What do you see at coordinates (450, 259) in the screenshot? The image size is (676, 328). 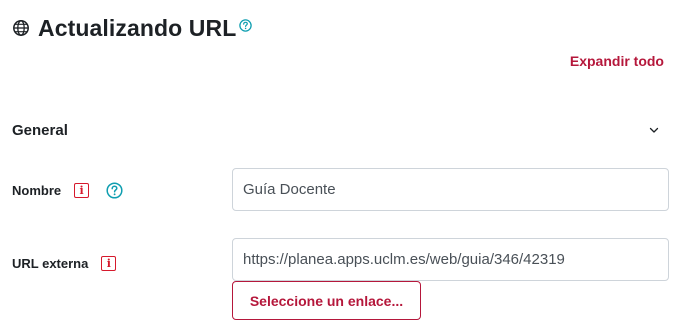 I see `external-url-field` at bounding box center [450, 259].